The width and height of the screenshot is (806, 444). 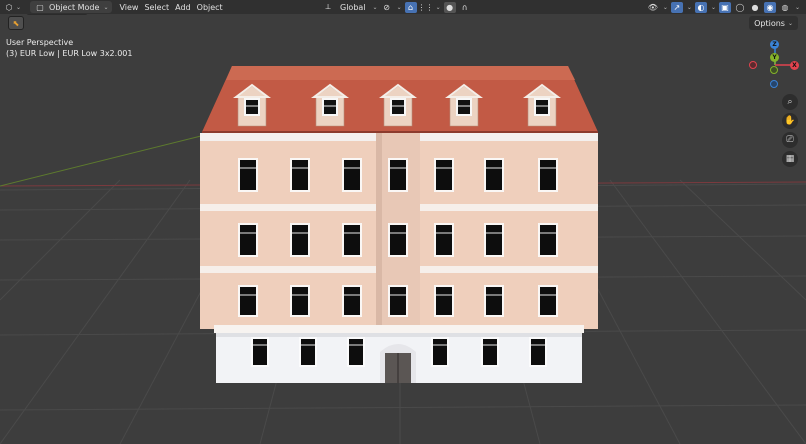 I want to click on transform-orientation-icon: ⟂, so click(x=328, y=6).